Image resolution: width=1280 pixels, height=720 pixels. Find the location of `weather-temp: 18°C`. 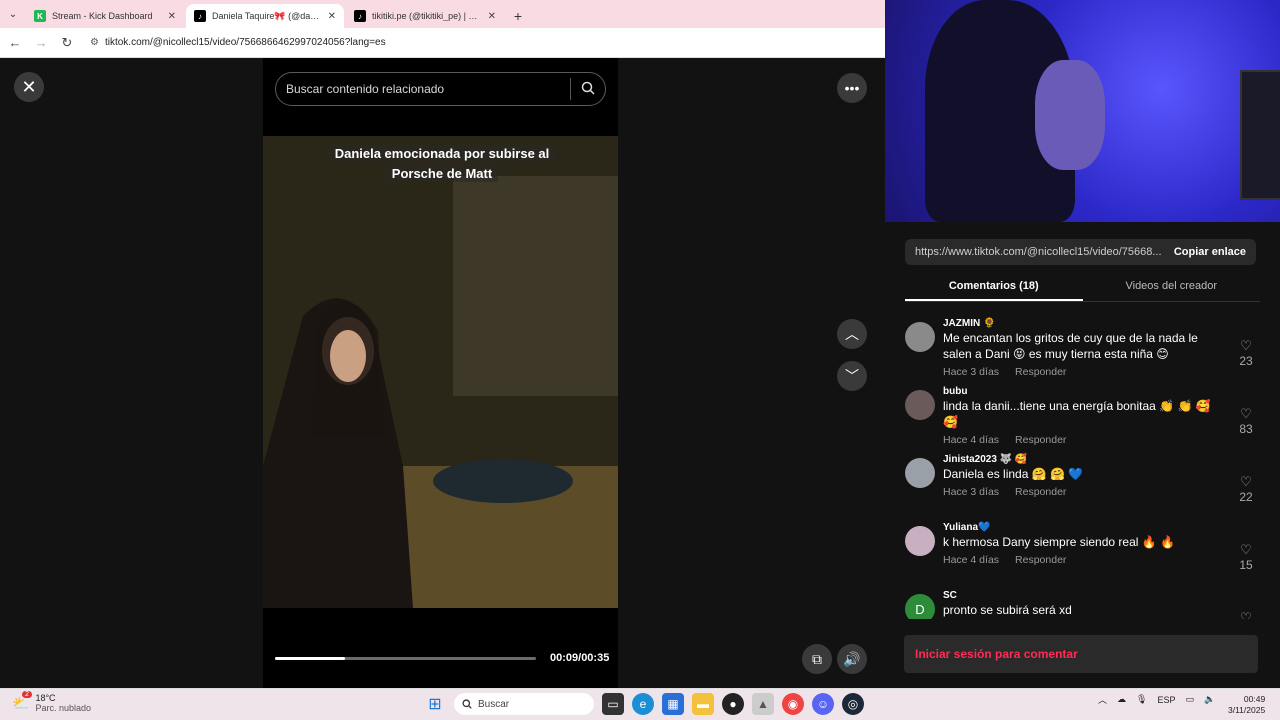

weather-temp: 18°C is located at coordinates (45, 698).